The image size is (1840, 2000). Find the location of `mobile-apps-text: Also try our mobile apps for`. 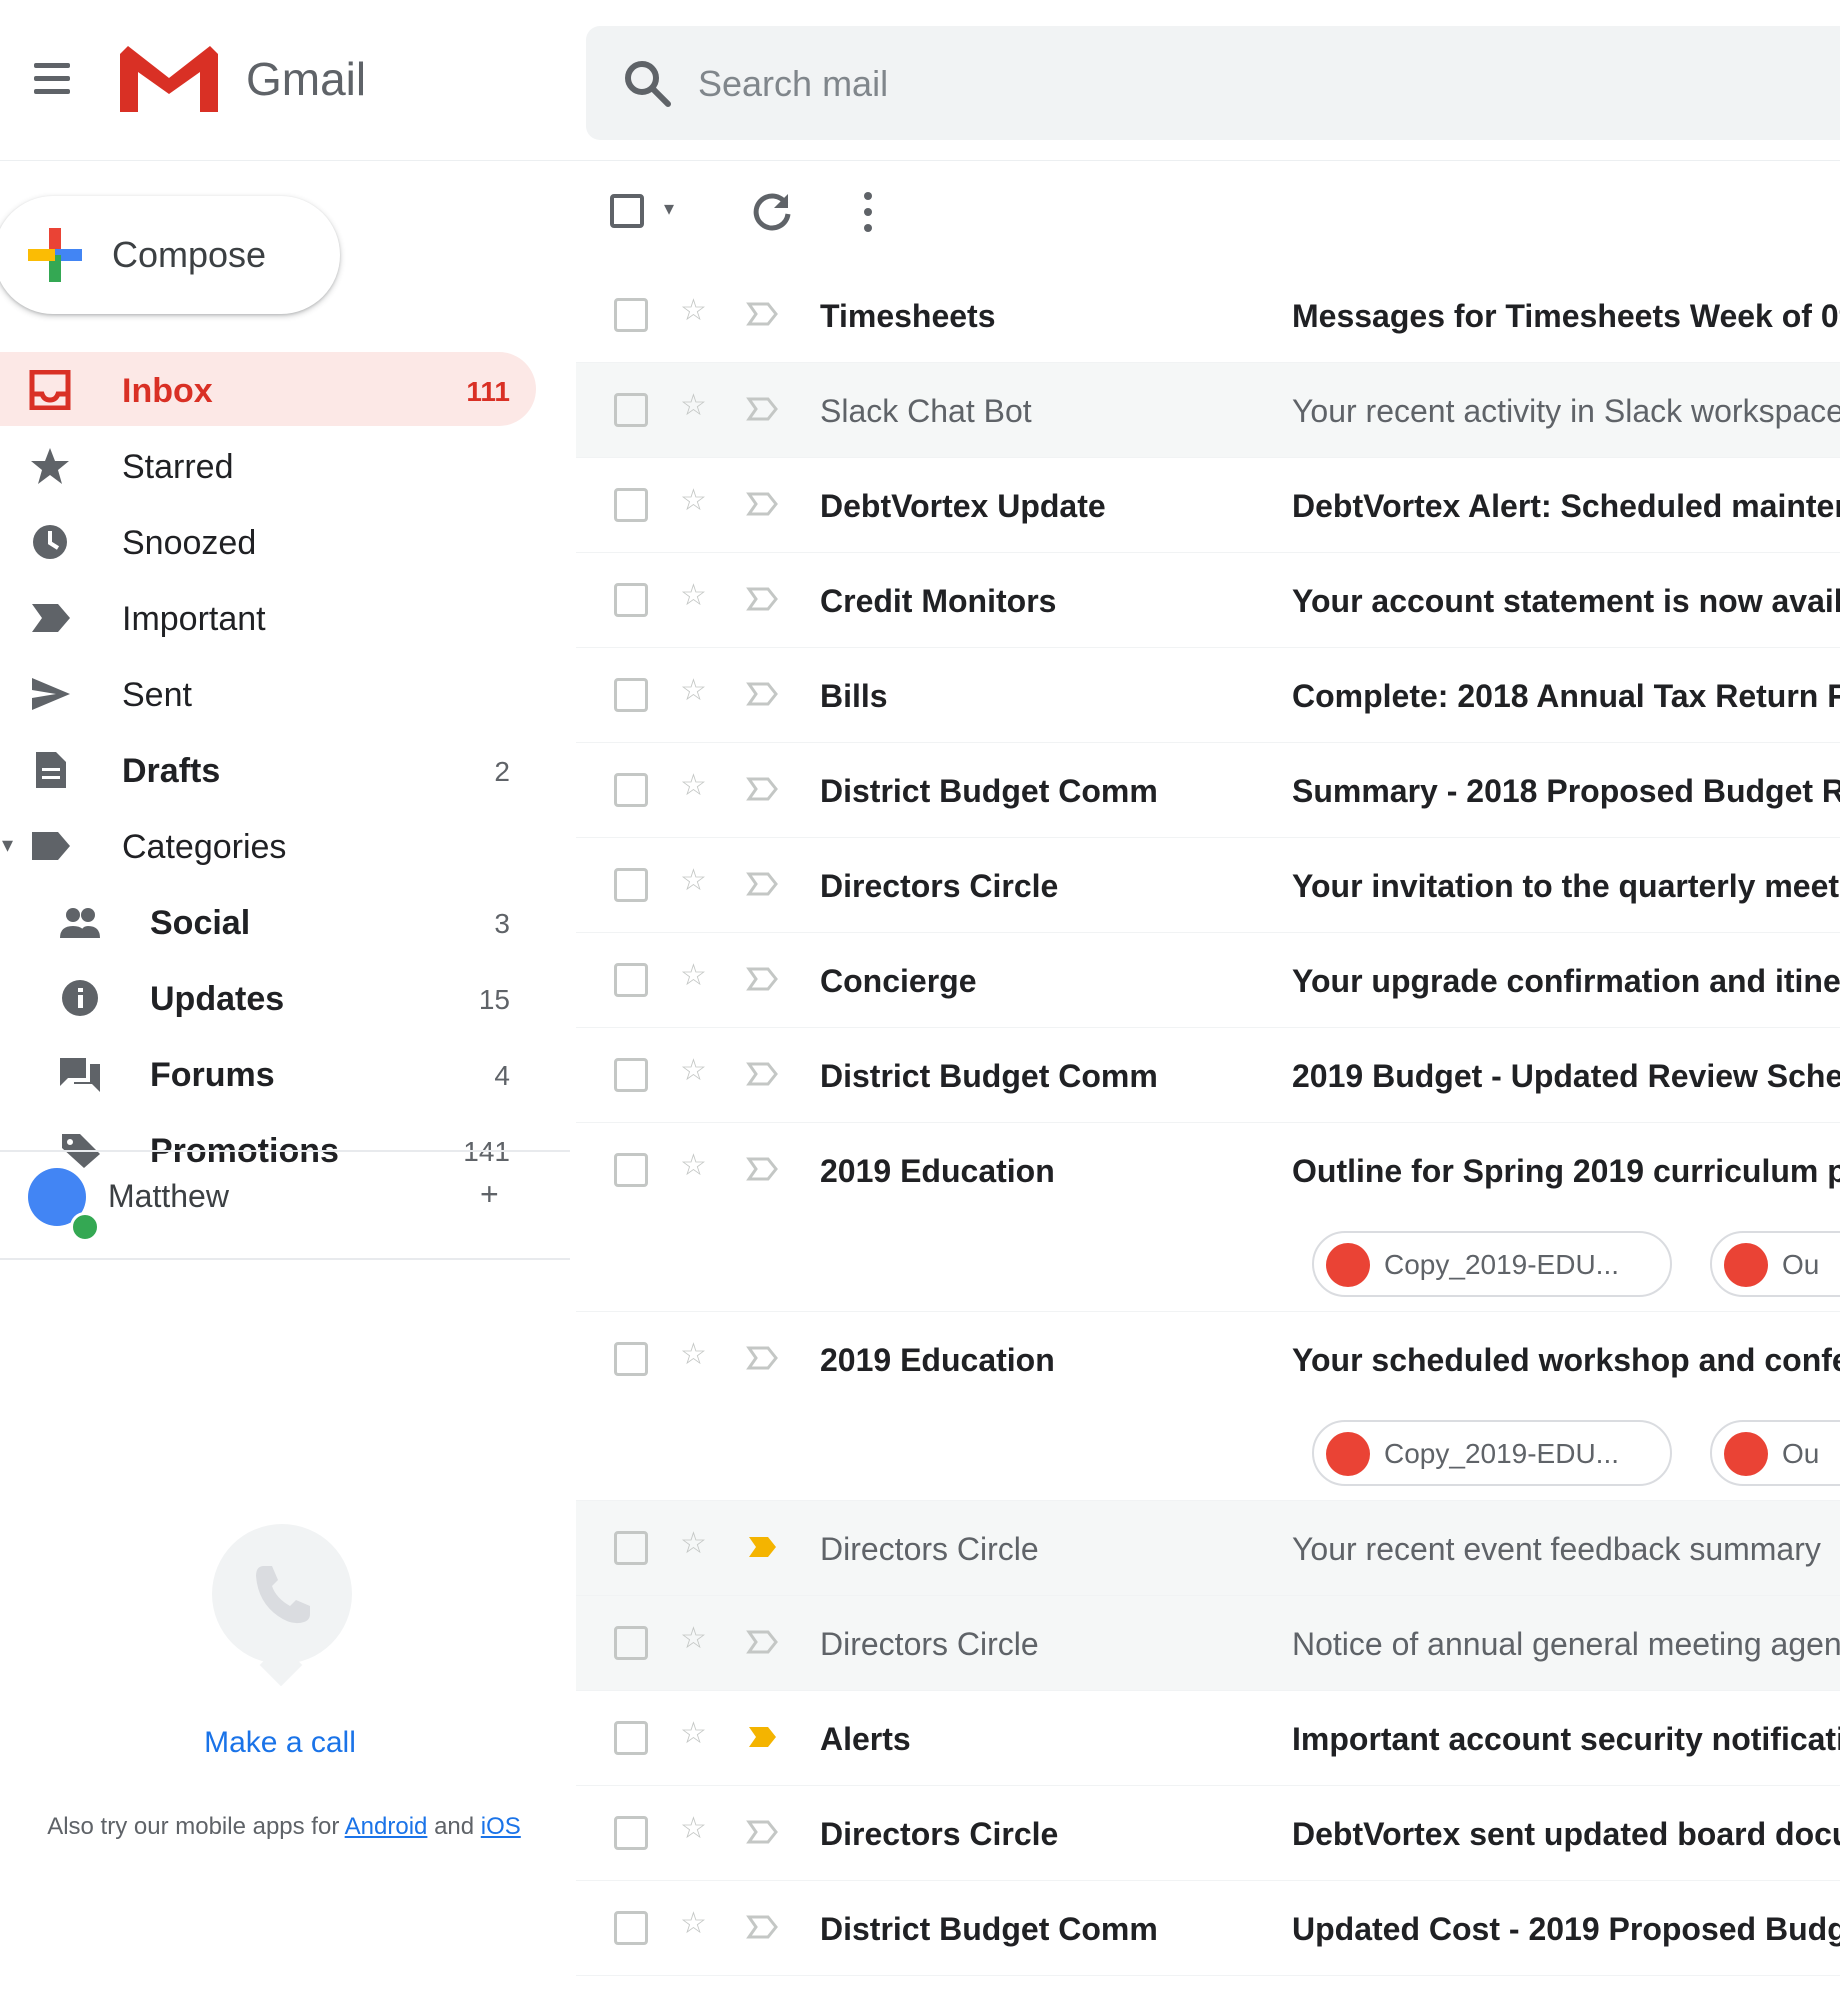

mobile-apps-text: Also try our mobile apps for is located at coordinates (193, 1826).